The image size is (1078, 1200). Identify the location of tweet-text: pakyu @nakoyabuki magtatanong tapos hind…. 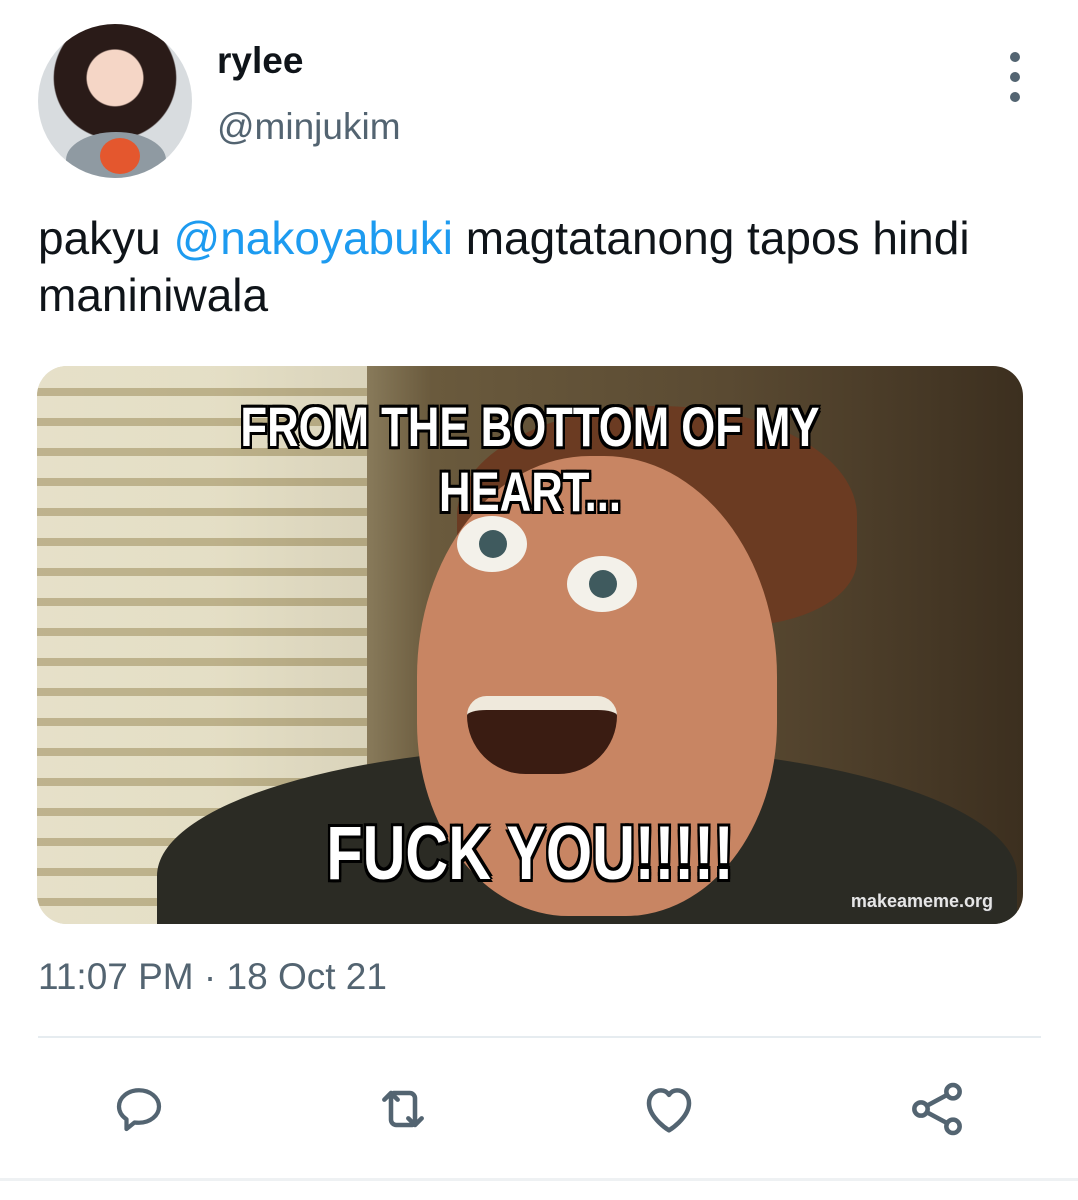
(538, 267).